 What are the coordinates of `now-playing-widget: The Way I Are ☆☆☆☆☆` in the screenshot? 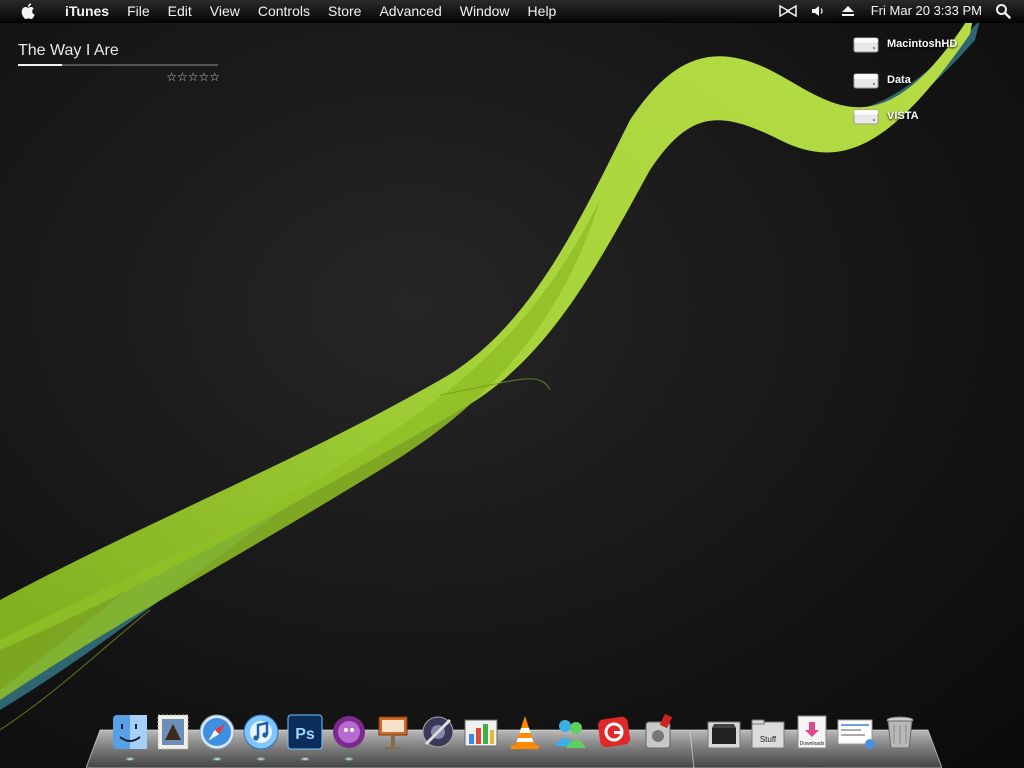 It's located at (119, 63).